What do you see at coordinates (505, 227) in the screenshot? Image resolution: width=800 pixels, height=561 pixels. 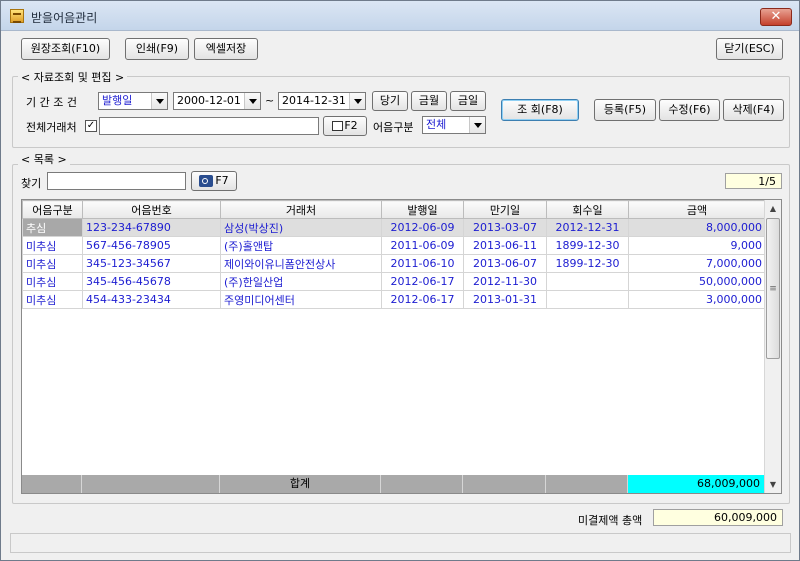 I see `cell-due-date: 2013-03-07` at bounding box center [505, 227].